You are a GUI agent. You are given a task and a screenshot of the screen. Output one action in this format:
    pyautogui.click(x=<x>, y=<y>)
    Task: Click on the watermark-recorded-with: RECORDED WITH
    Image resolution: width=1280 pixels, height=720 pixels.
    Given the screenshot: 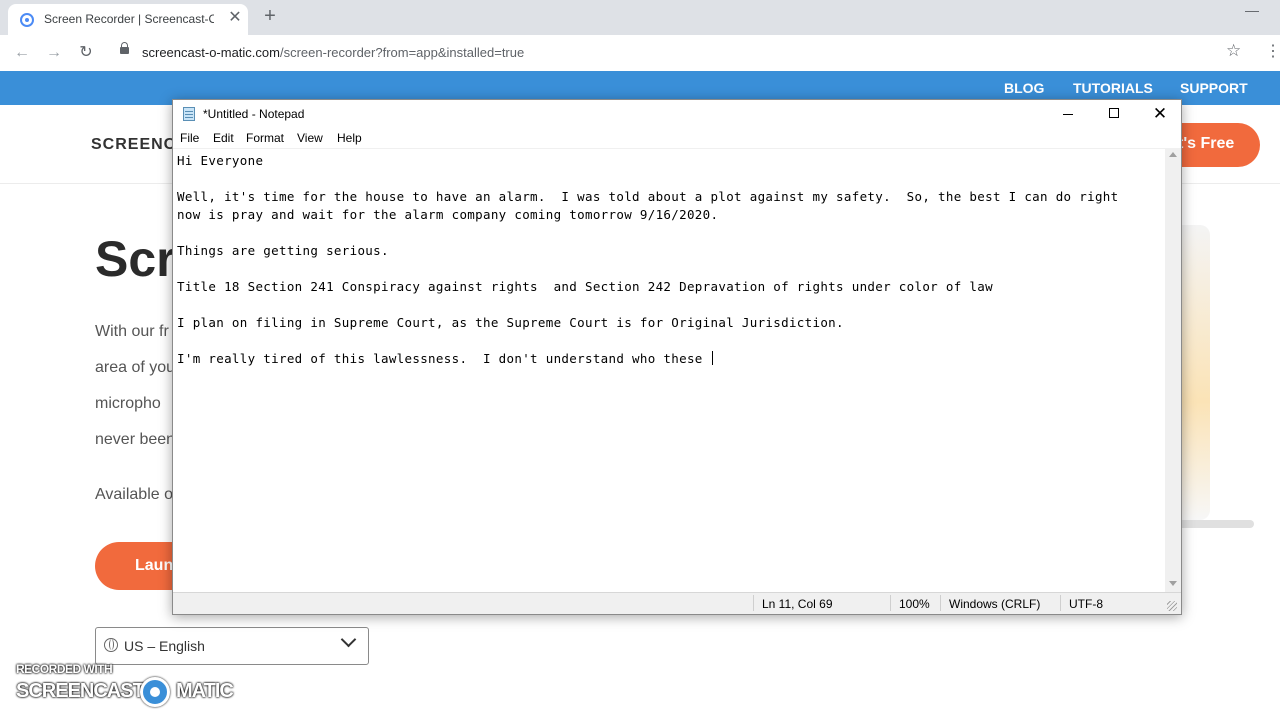 What is the action you would take?
    pyautogui.click(x=64, y=669)
    